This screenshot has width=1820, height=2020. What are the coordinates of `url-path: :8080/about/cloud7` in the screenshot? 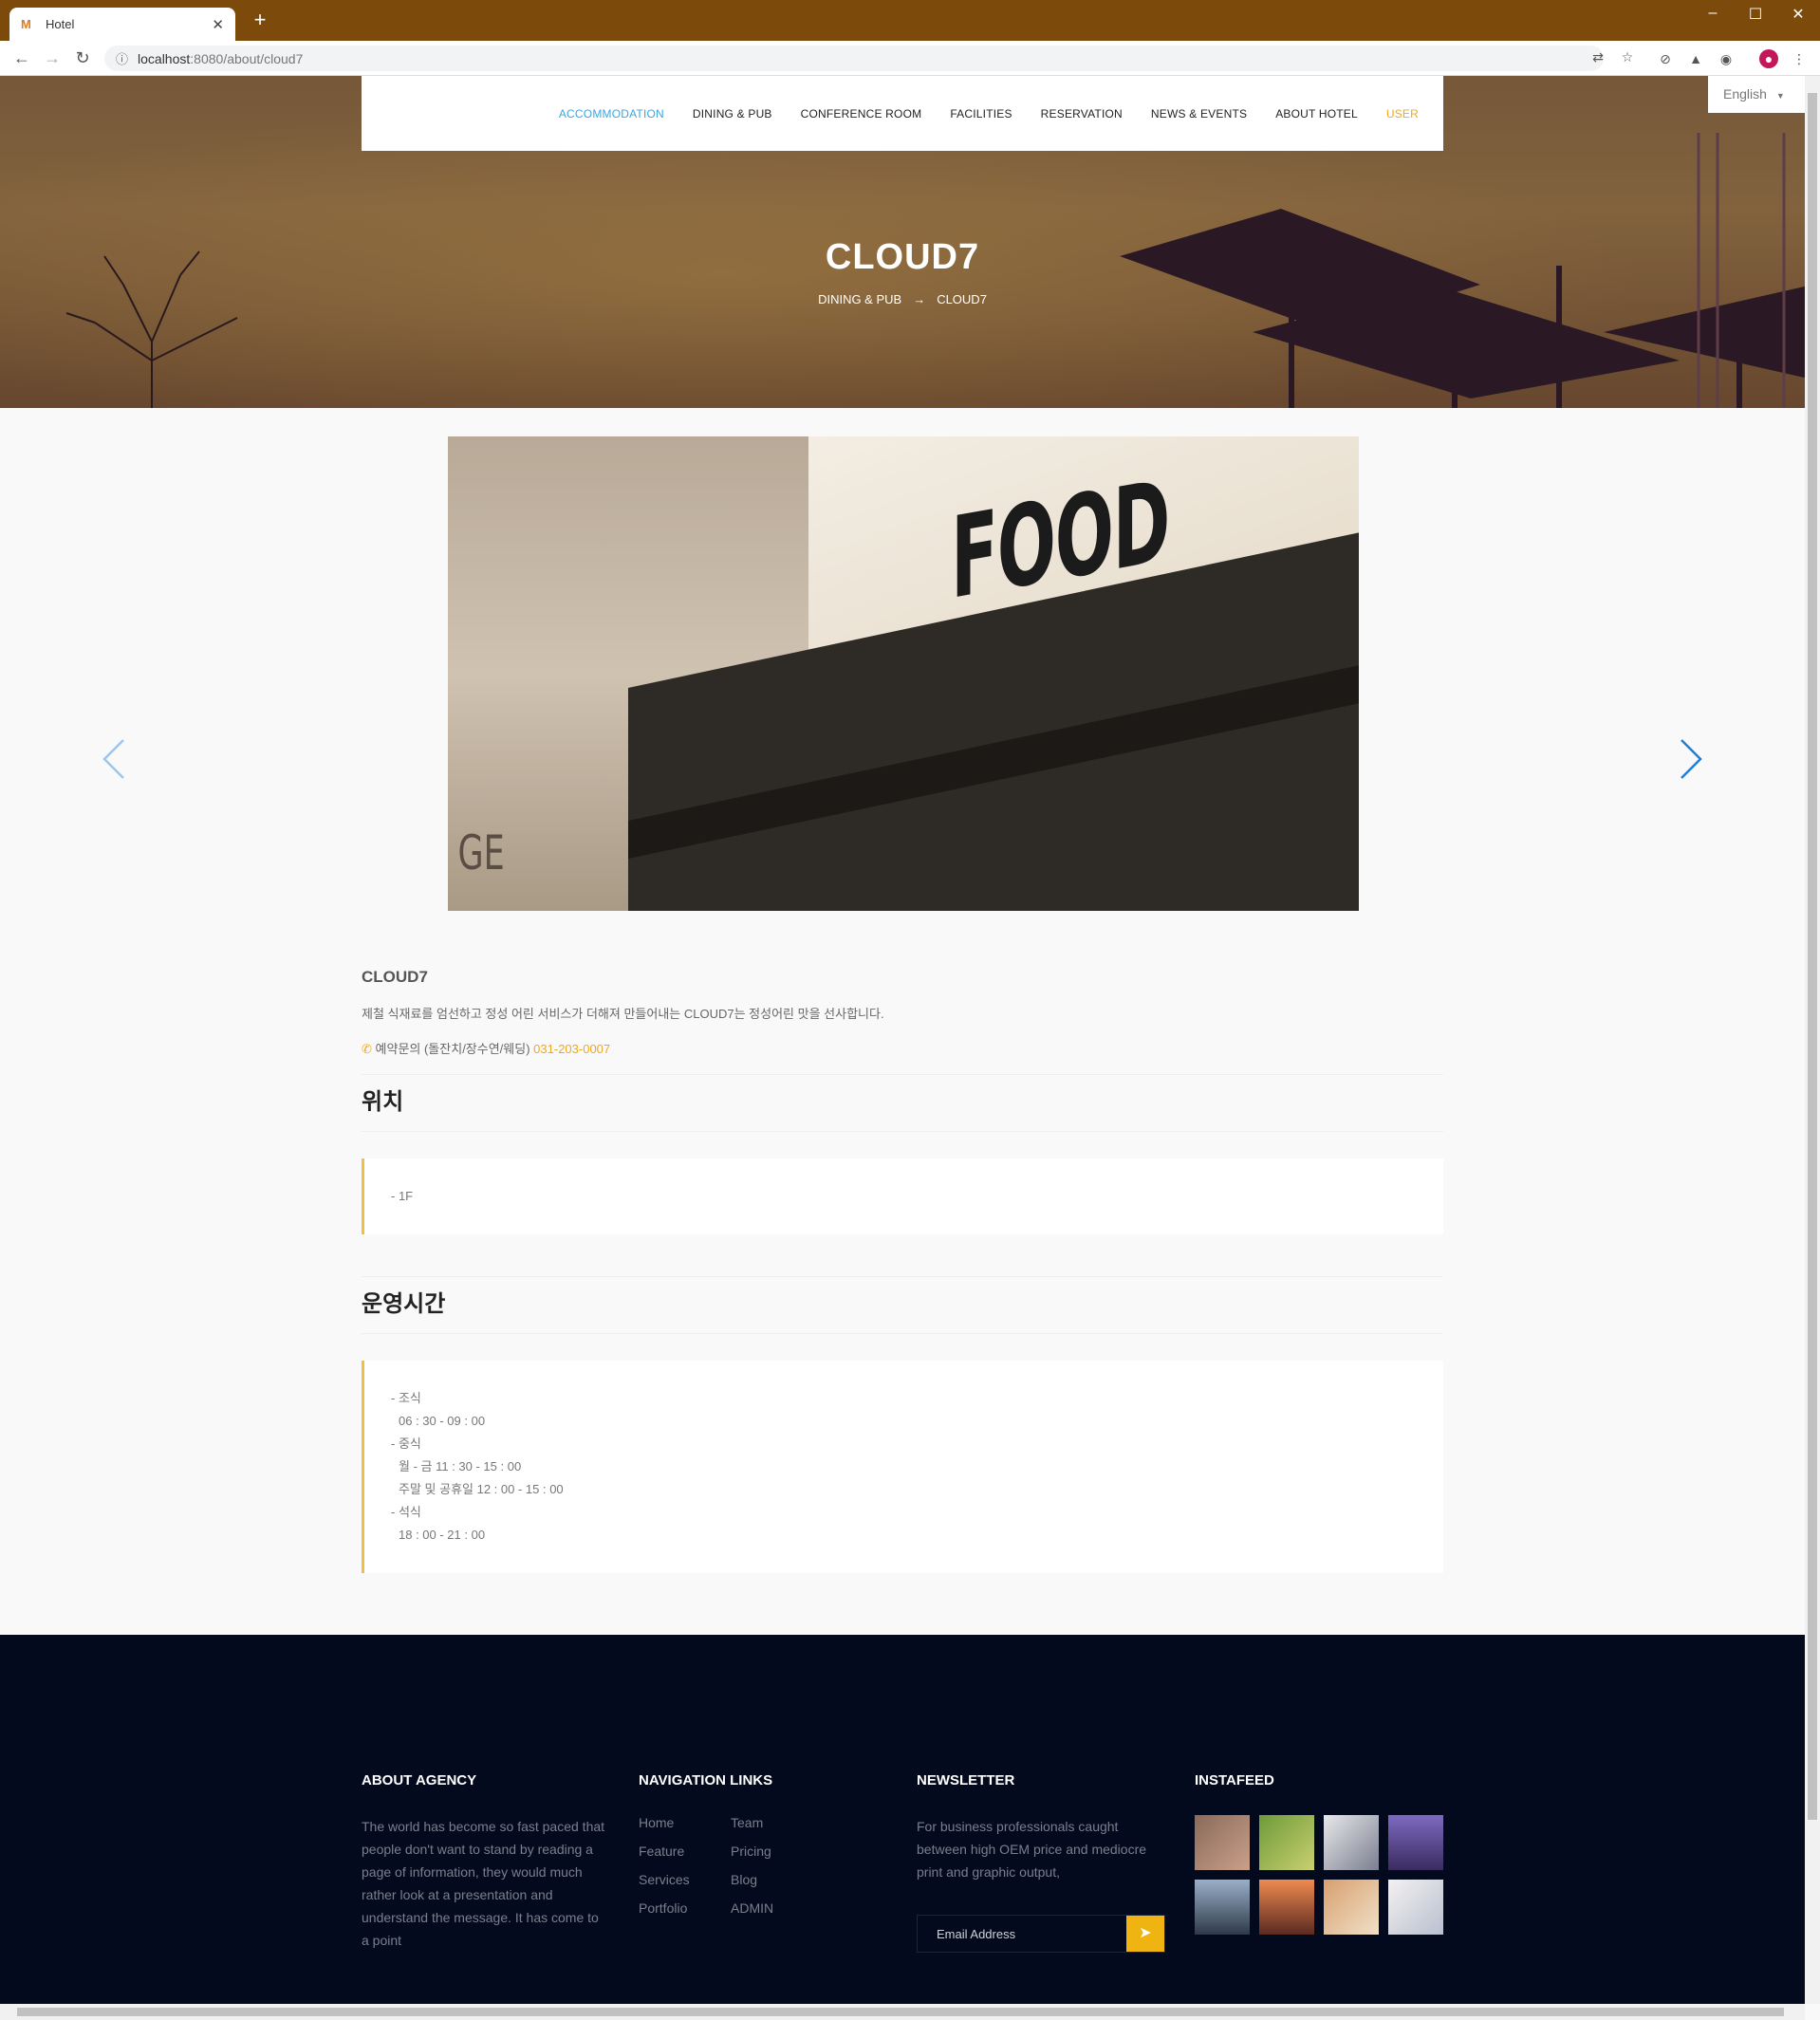 It's located at (247, 58).